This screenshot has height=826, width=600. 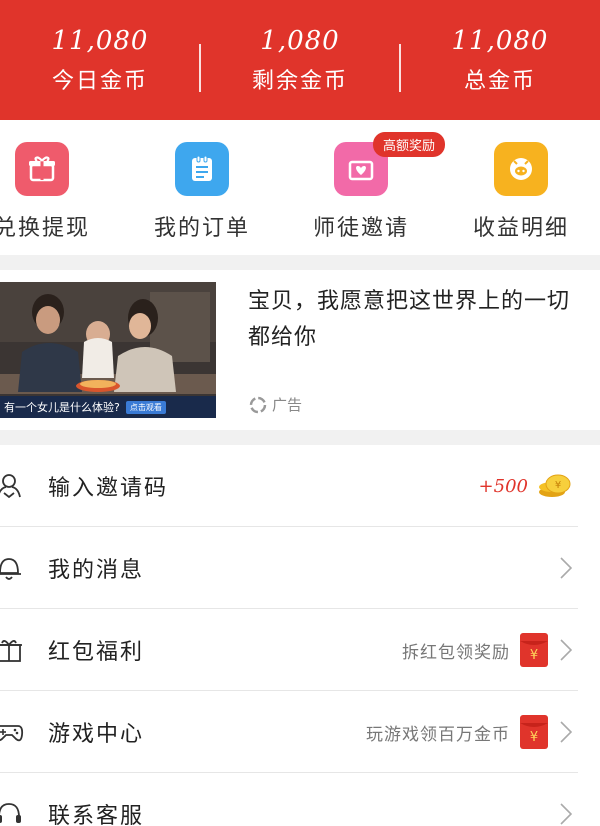 What do you see at coordinates (456, 652) in the screenshot?
I see `menu-item-hint: 拆红包领奖励` at bounding box center [456, 652].